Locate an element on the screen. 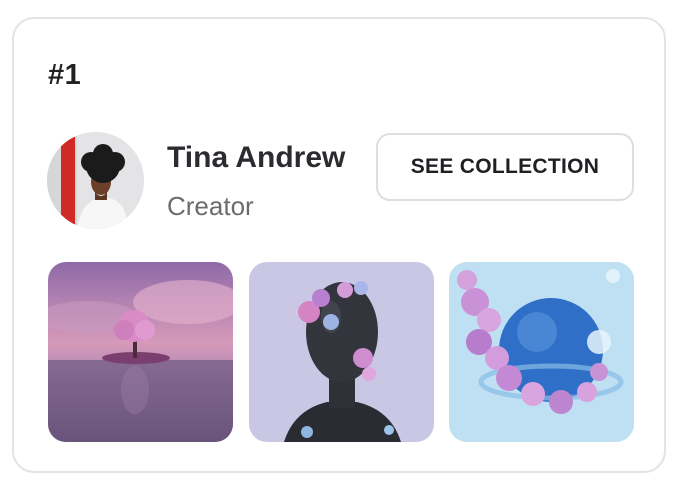  floral-head-image is located at coordinates (341, 352).